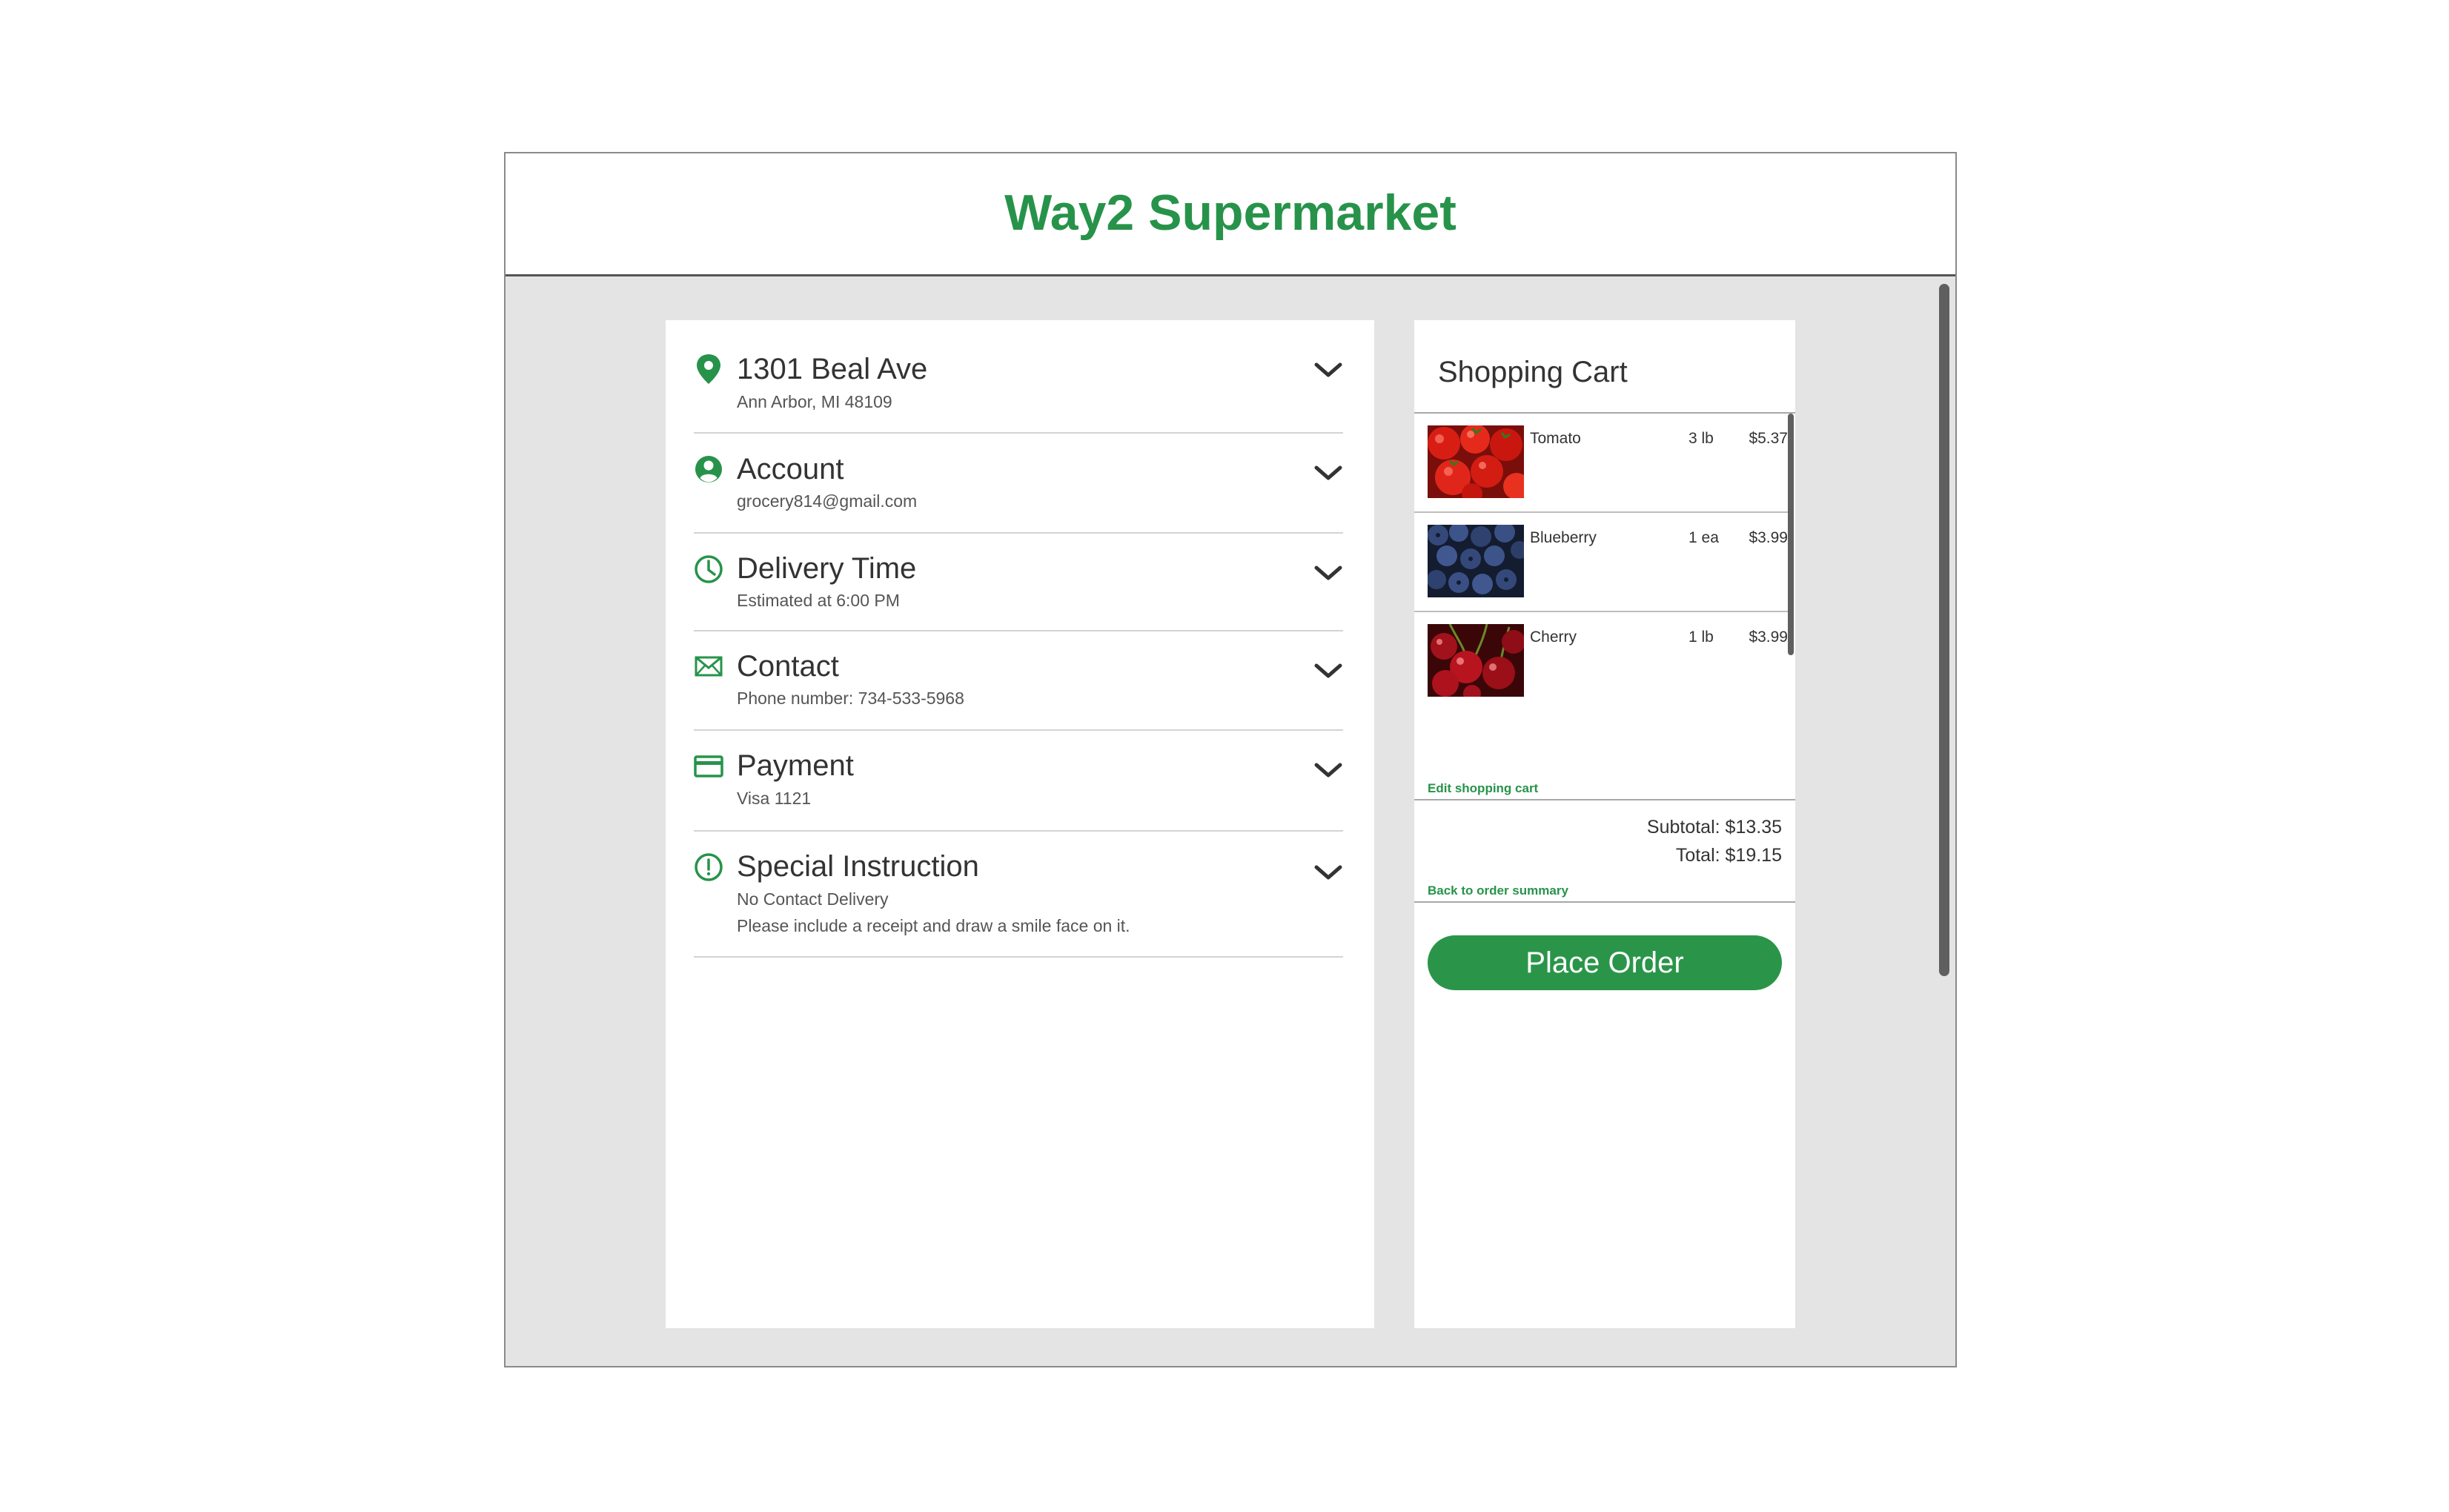  Describe the element at coordinates (1018, 484) in the screenshot. I see `account-section: Account grocery814@gmail.com` at that location.